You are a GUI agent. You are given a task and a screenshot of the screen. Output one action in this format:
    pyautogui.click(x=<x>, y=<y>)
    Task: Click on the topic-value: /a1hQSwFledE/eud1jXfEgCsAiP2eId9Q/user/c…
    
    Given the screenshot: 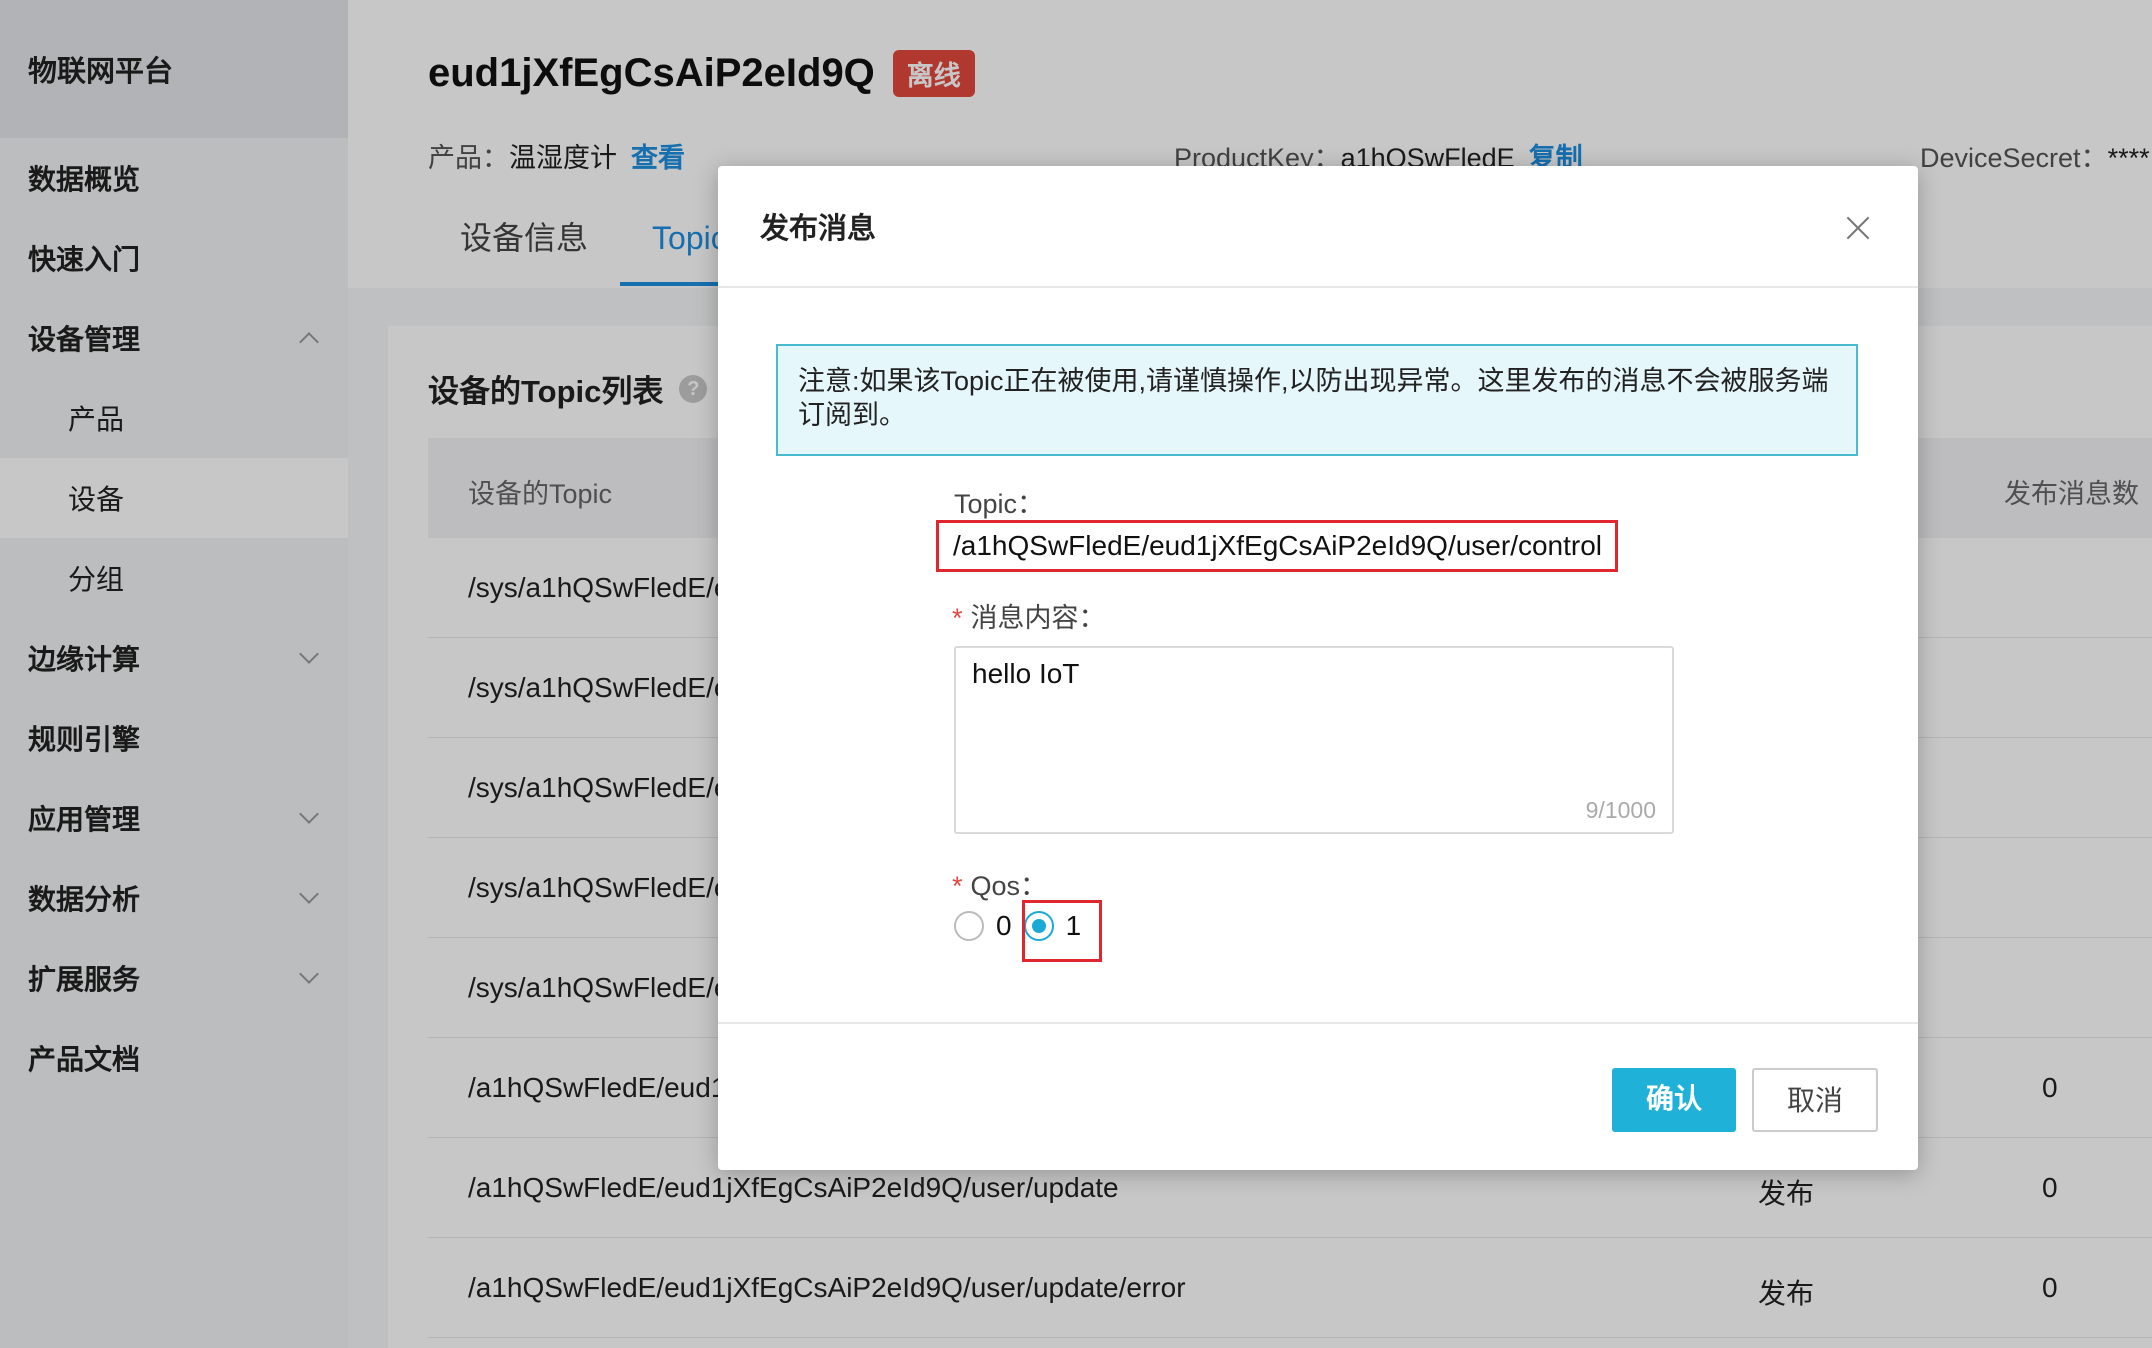 What is the action you would take?
    pyautogui.click(x=1277, y=546)
    